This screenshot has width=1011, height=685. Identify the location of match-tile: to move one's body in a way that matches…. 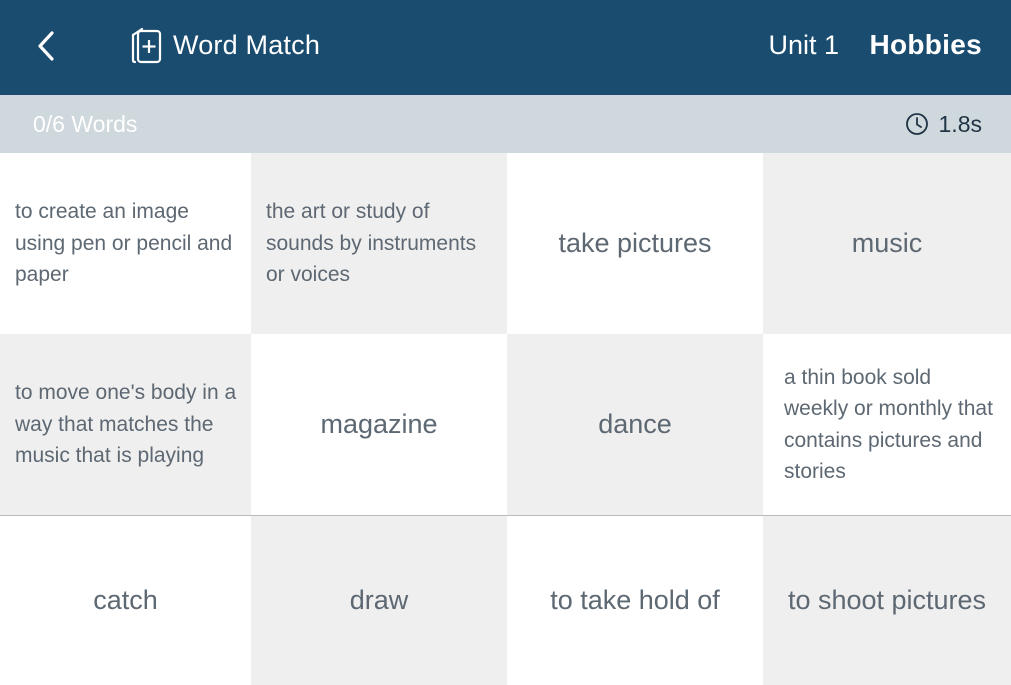
(125, 424).